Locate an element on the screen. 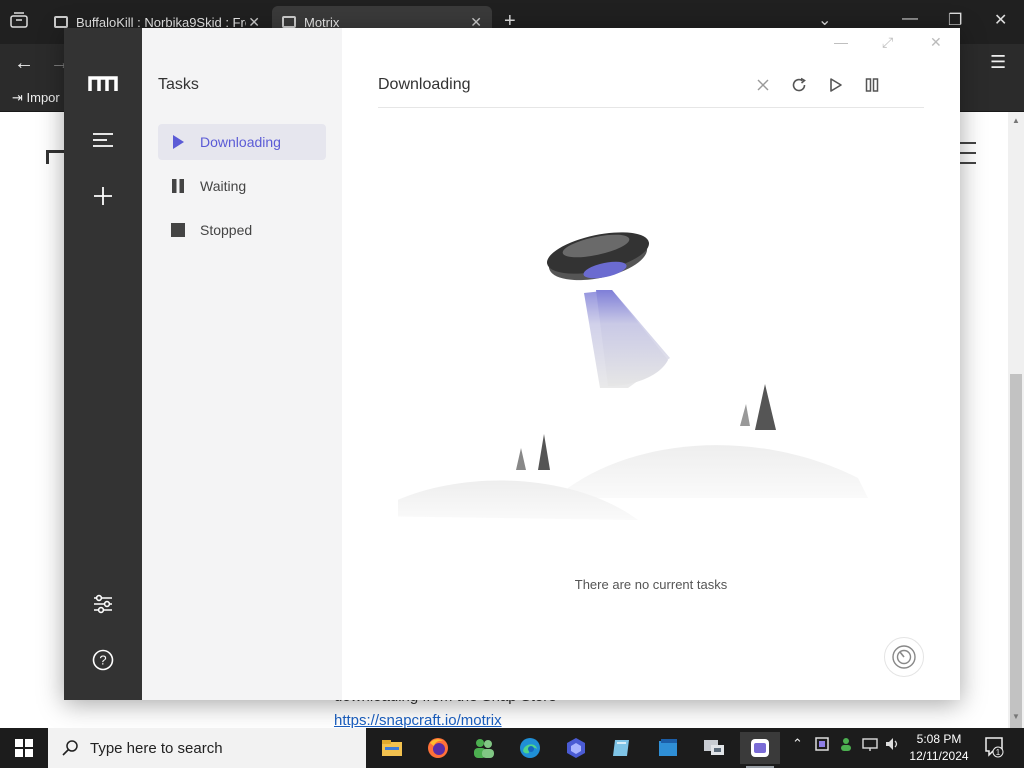  delete-tasks-icon is located at coordinates (763, 85).